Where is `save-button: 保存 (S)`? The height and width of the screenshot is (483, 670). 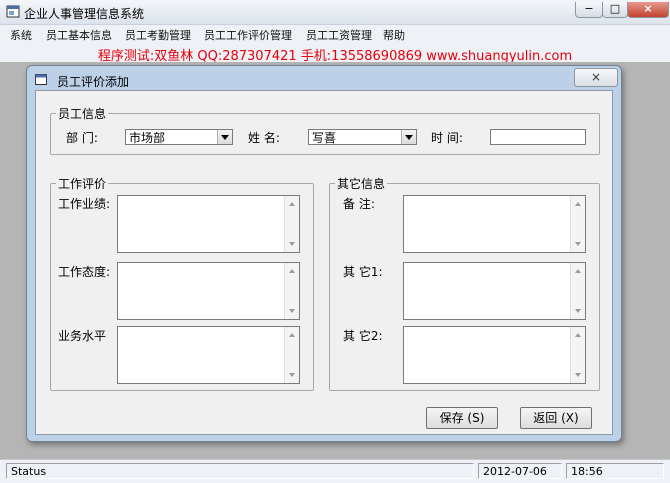
save-button: 保存 (S) is located at coordinates (462, 418).